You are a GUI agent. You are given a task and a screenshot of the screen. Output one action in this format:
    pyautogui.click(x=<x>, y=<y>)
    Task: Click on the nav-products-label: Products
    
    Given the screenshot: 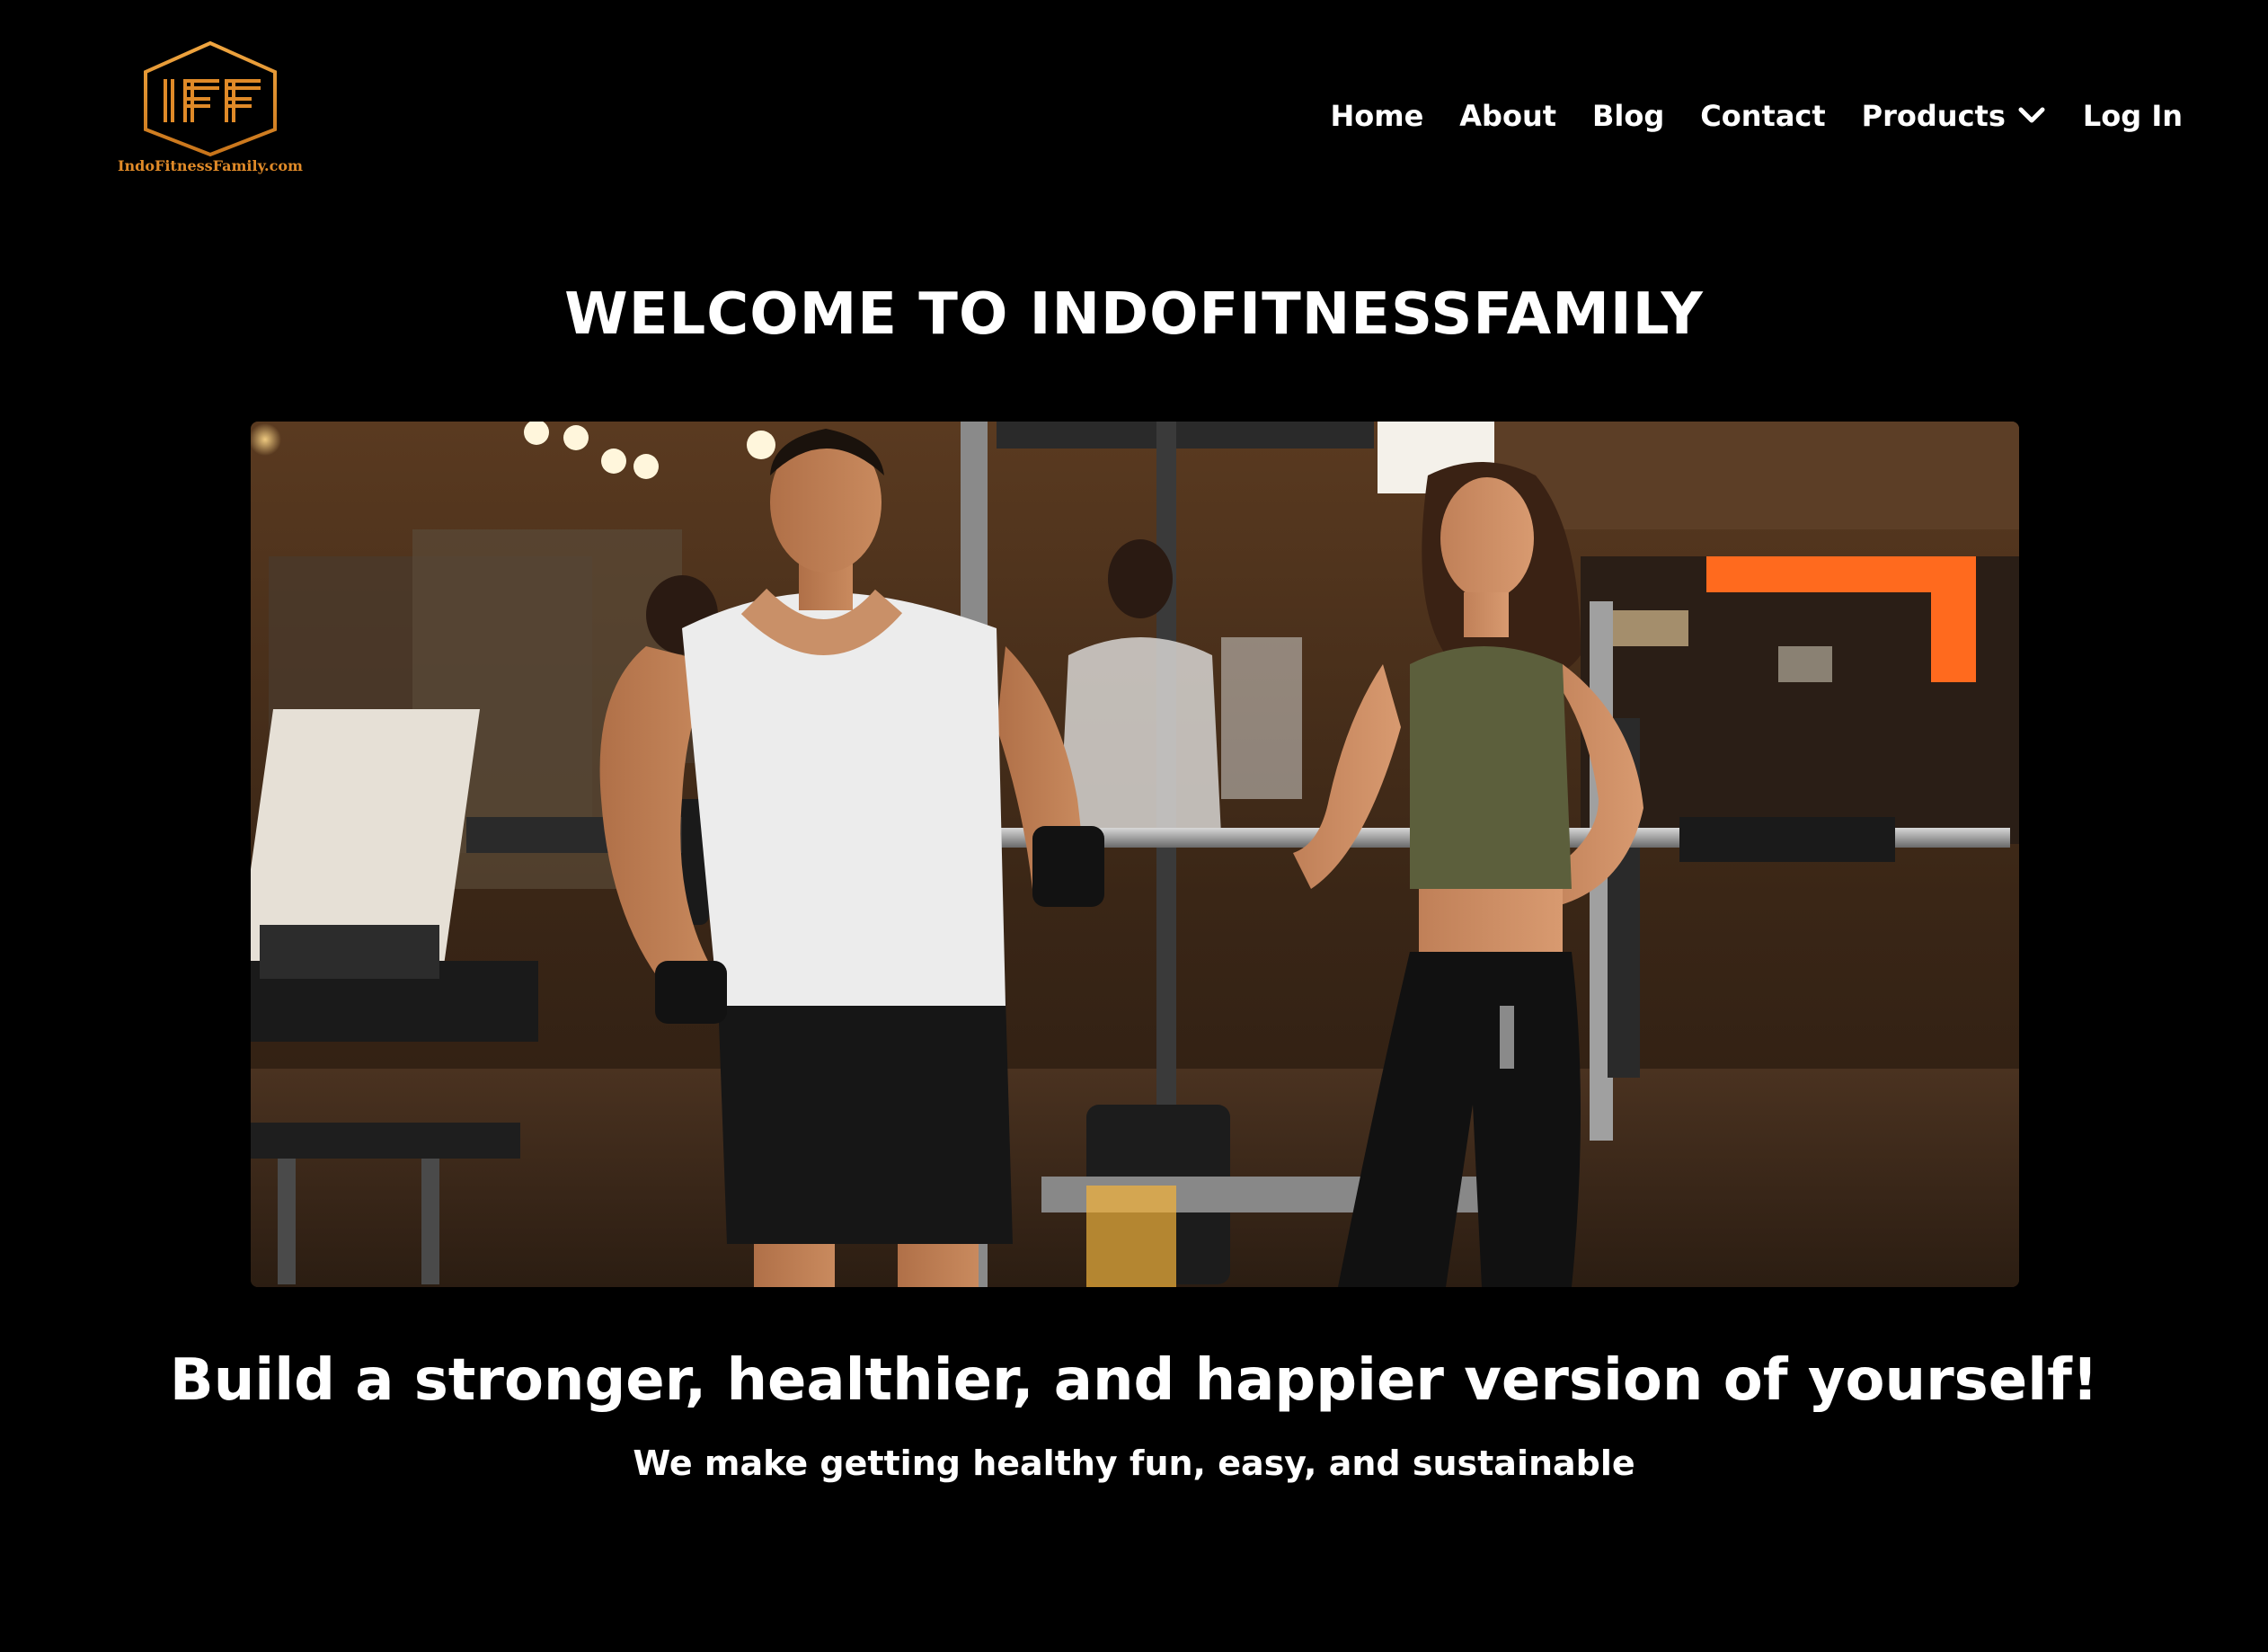 What is the action you would take?
    pyautogui.click(x=1933, y=116)
    